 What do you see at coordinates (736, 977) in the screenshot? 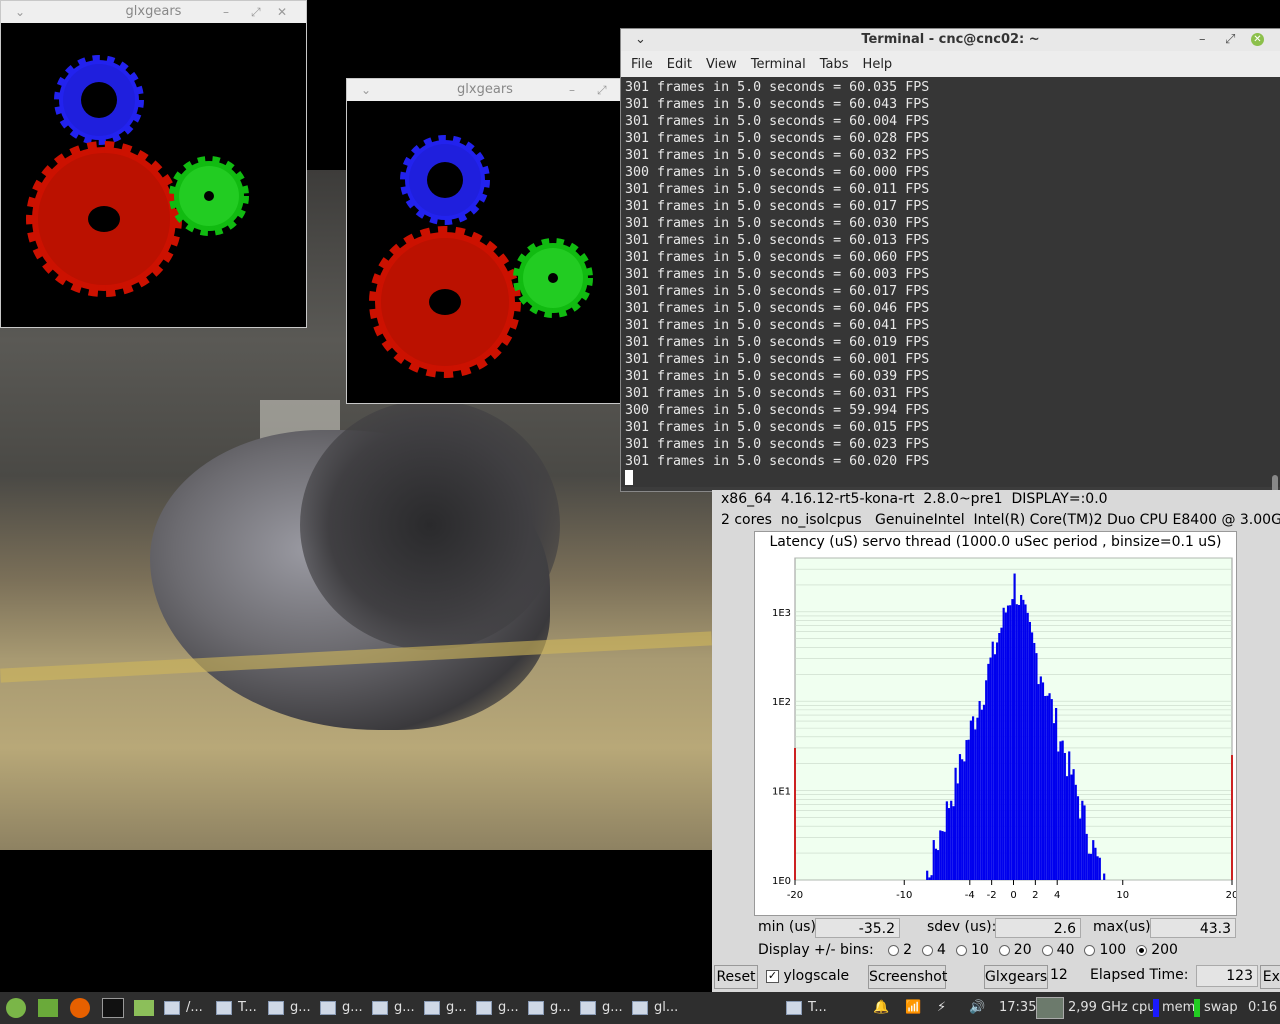
I see `reset-button: Reset` at bounding box center [736, 977].